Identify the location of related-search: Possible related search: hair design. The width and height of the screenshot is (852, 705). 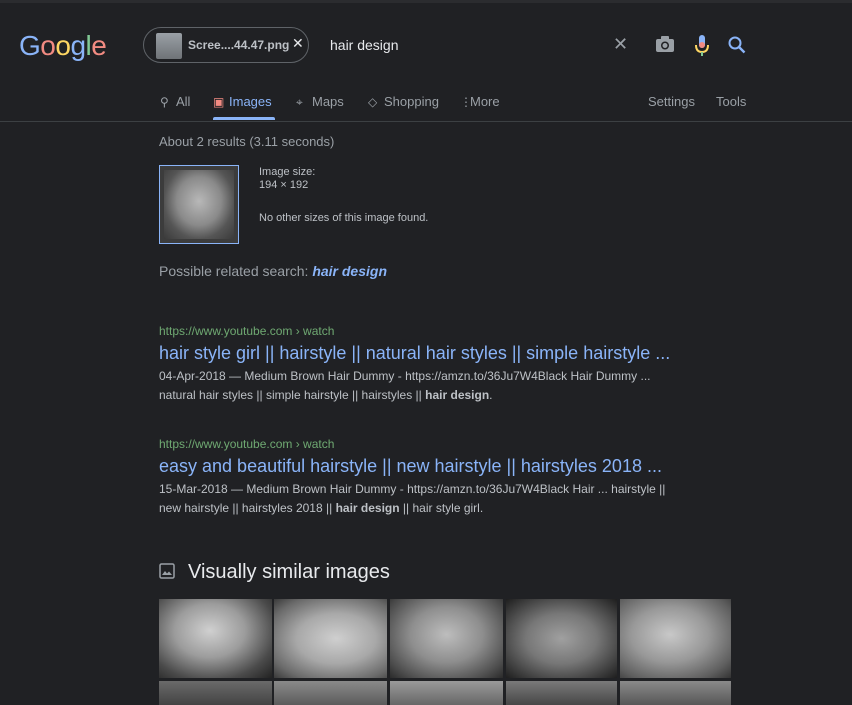
(273, 271).